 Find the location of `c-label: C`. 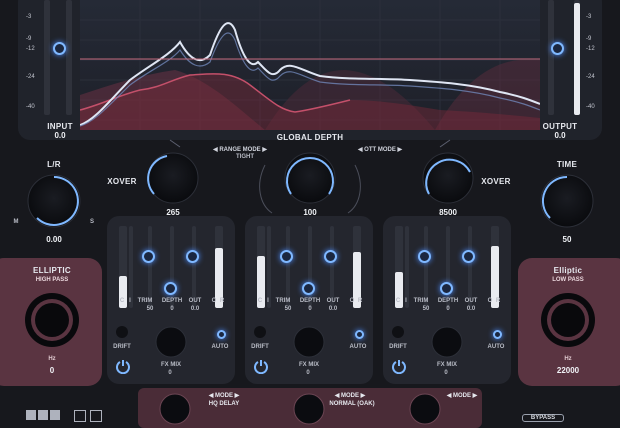

c-label: C is located at coordinates (122, 301).